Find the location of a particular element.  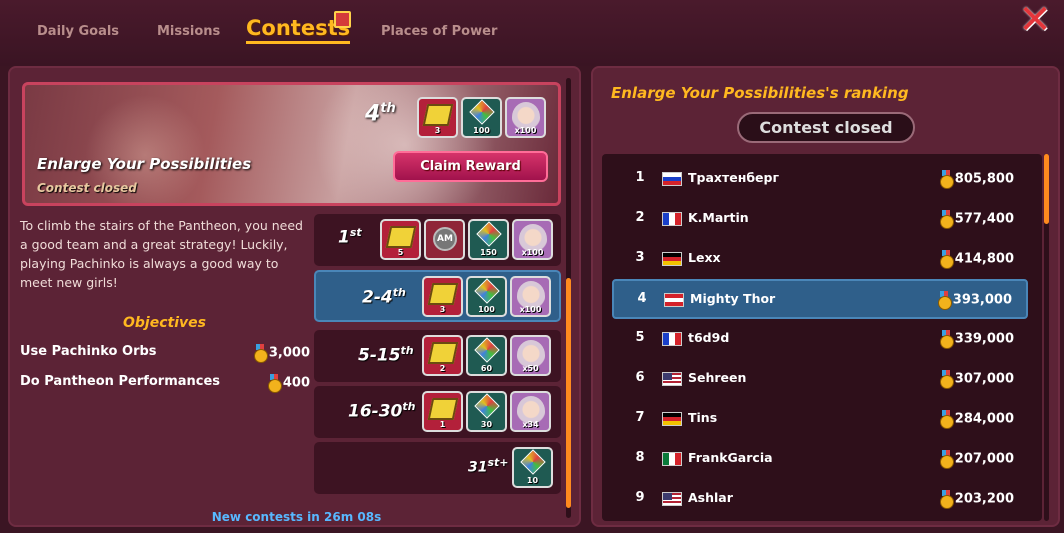

new-contest-timer: New contests in 26m 08s is located at coordinates (296, 517).